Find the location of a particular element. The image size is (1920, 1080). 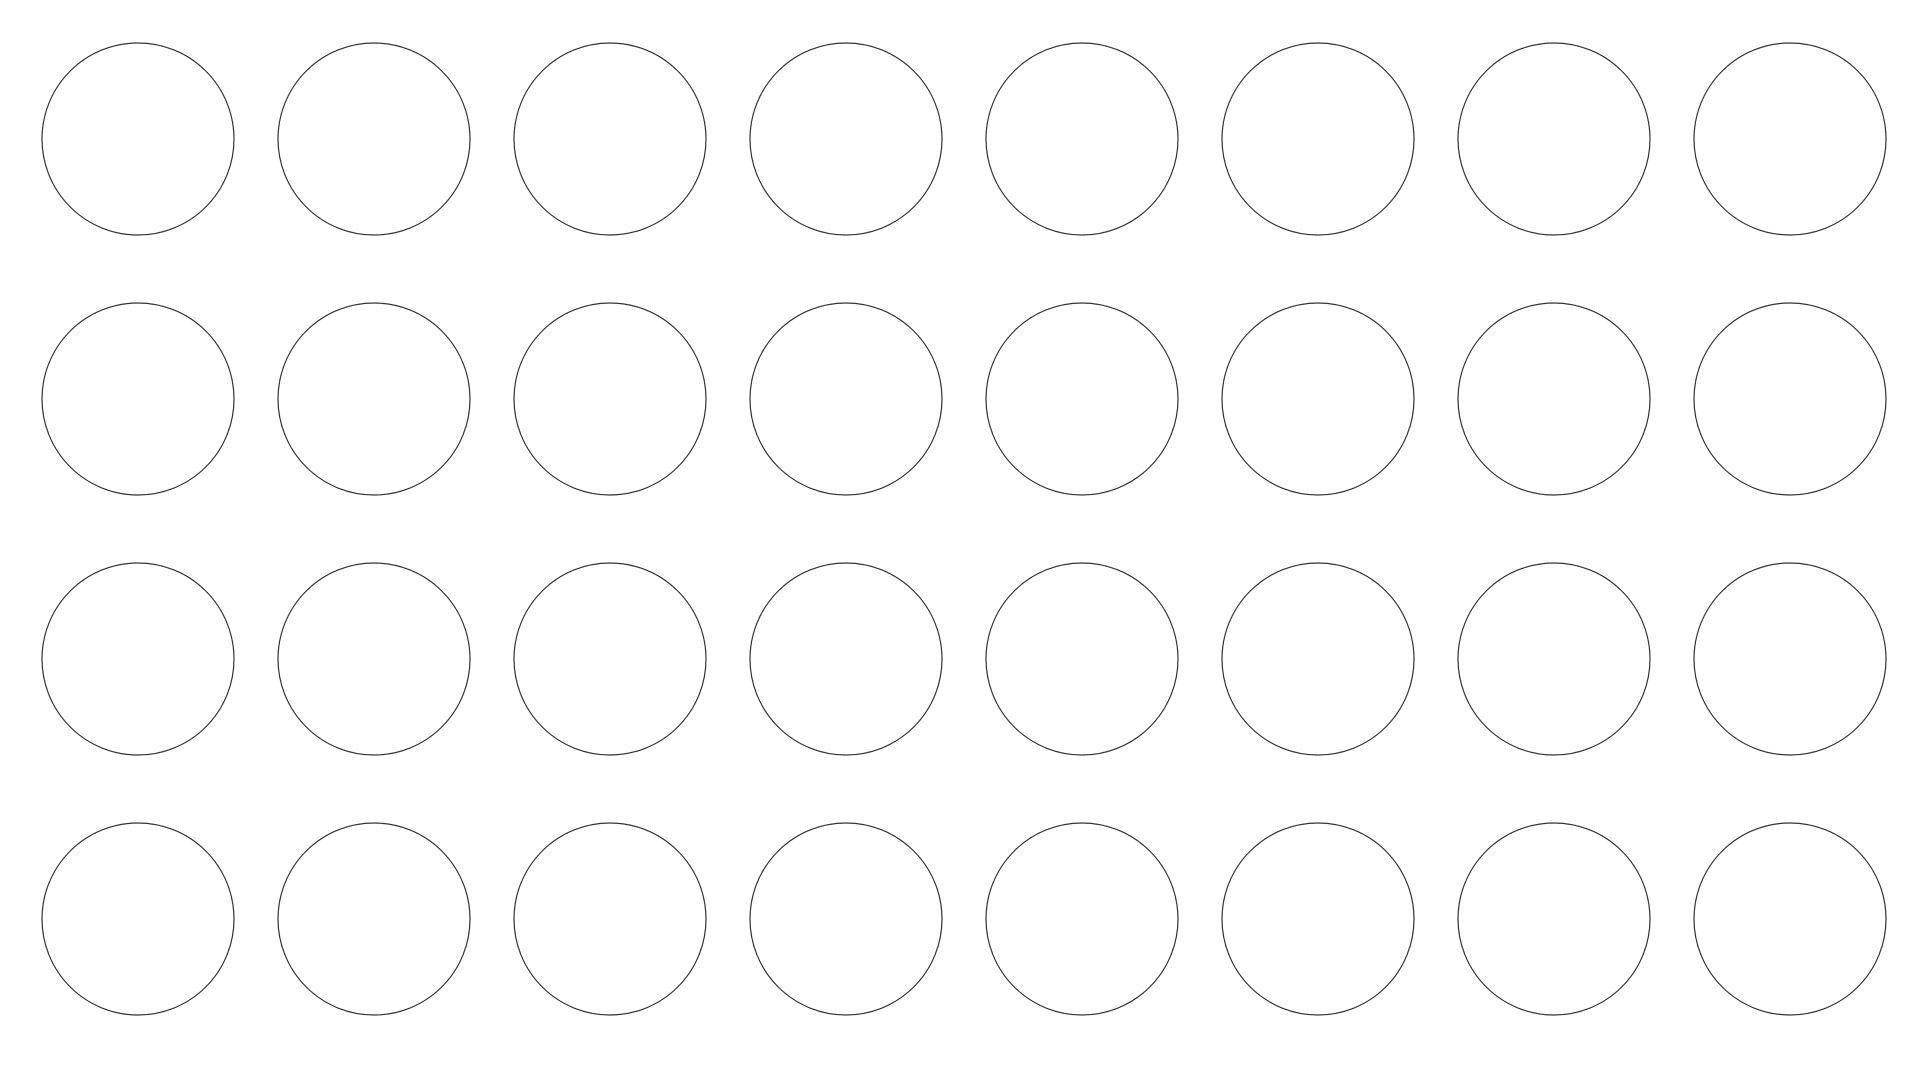

circle-r1-c5 is located at coordinates (1082, 139).